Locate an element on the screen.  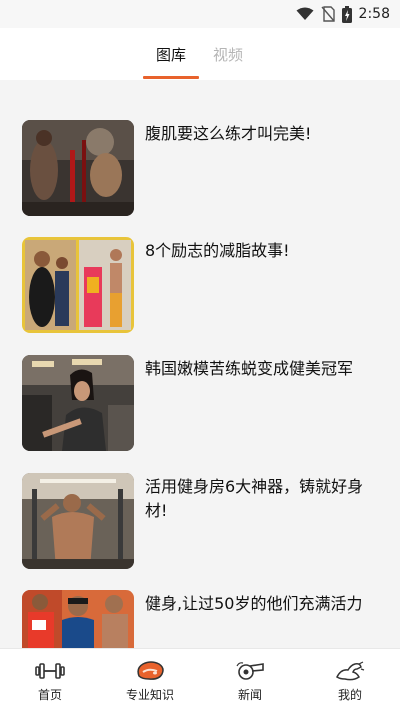
nav-item-profile: 我的 is located at coordinates (350, 680).